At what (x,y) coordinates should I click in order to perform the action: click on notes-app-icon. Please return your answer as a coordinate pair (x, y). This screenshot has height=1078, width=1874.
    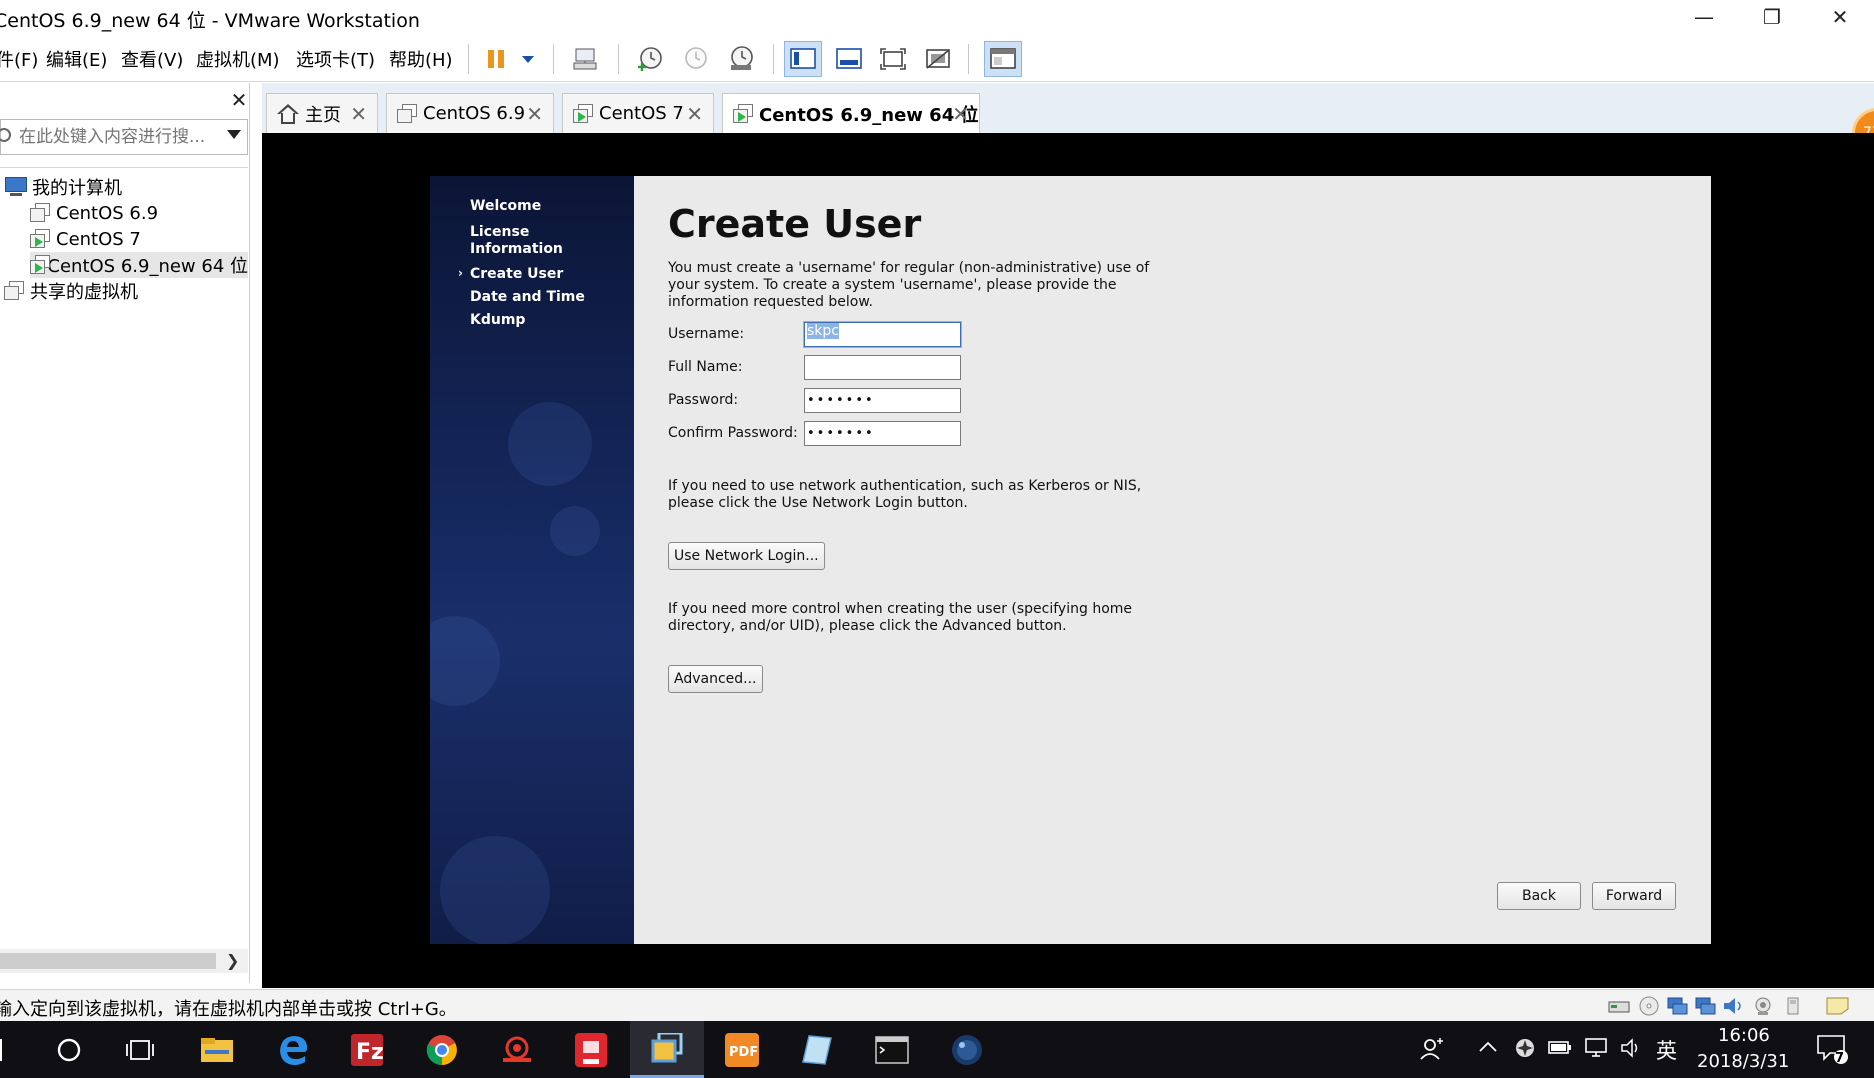
    Looking at the image, I should click on (817, 1049).